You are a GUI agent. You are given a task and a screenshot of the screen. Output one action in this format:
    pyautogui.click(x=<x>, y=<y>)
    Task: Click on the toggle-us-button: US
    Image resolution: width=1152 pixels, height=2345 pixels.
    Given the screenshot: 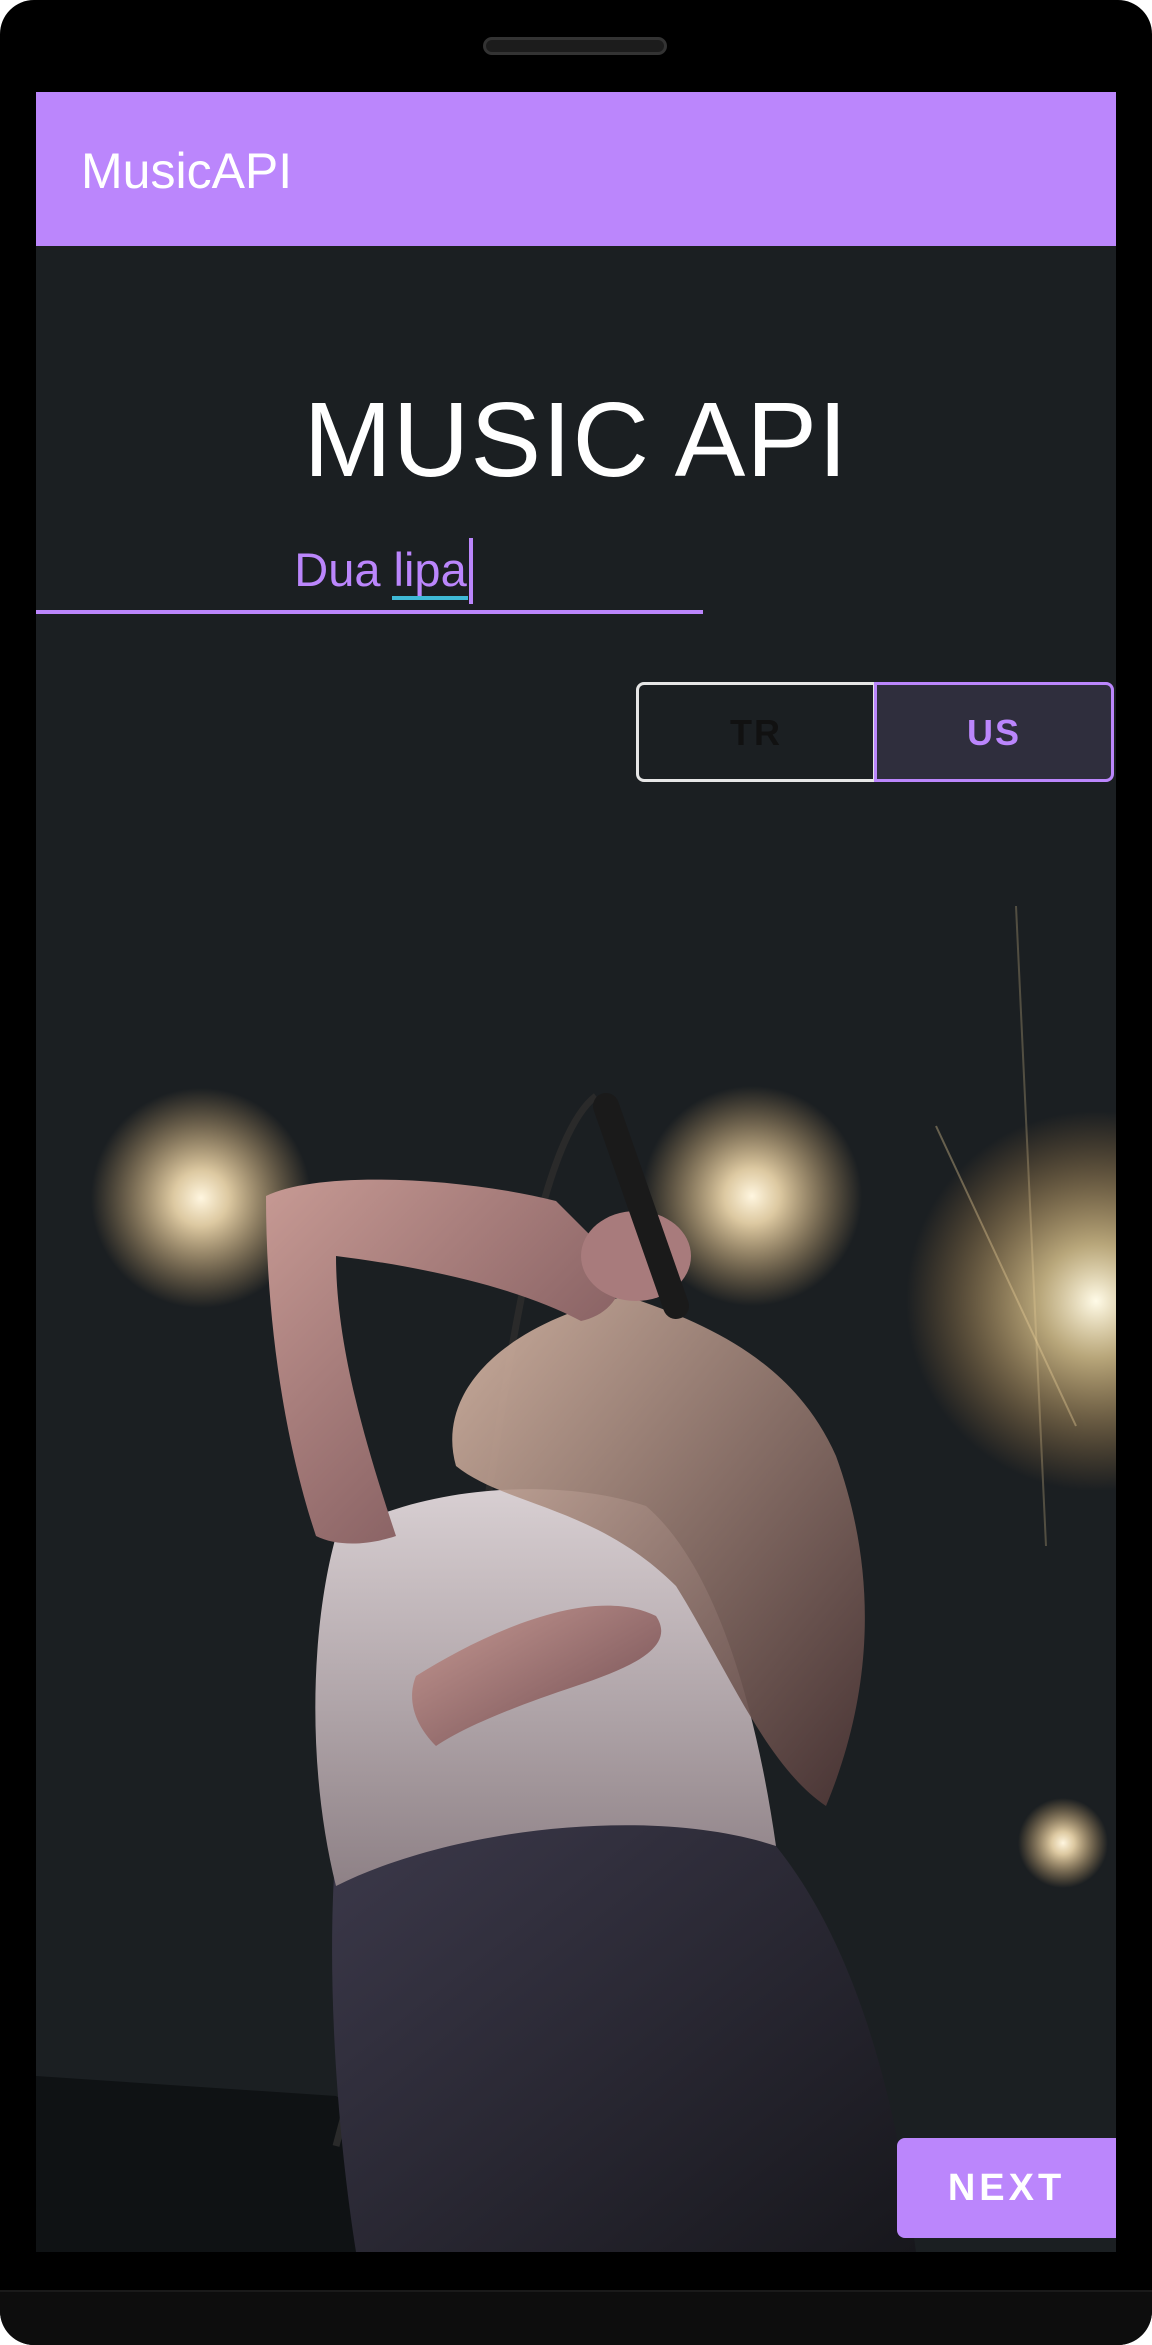 What is the action you would take?
    pyautogui.click(x=994, y=732)
    